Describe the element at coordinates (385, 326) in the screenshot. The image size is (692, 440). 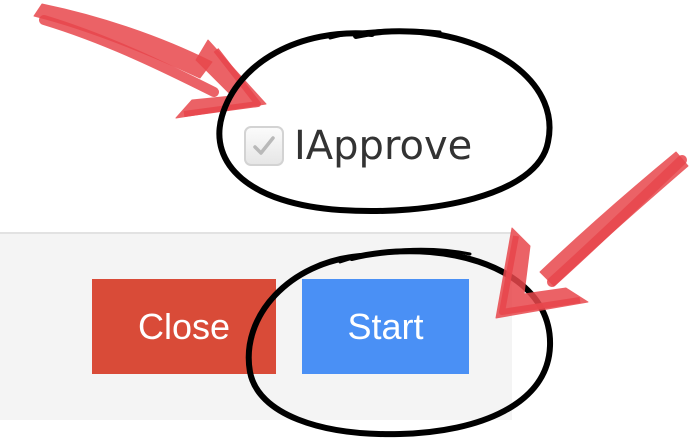
I see `start-button: Start` at that location.